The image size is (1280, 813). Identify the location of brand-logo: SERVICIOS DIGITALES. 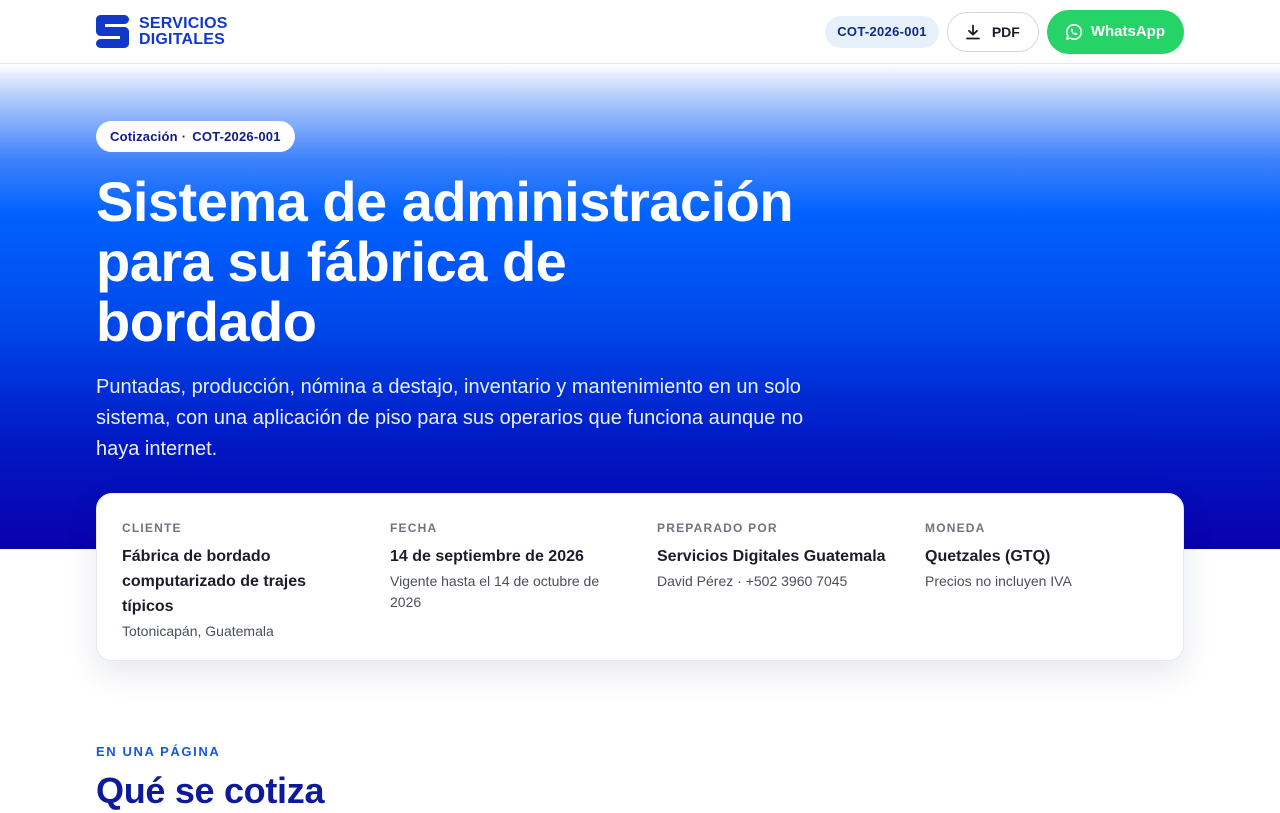
(162, 31).